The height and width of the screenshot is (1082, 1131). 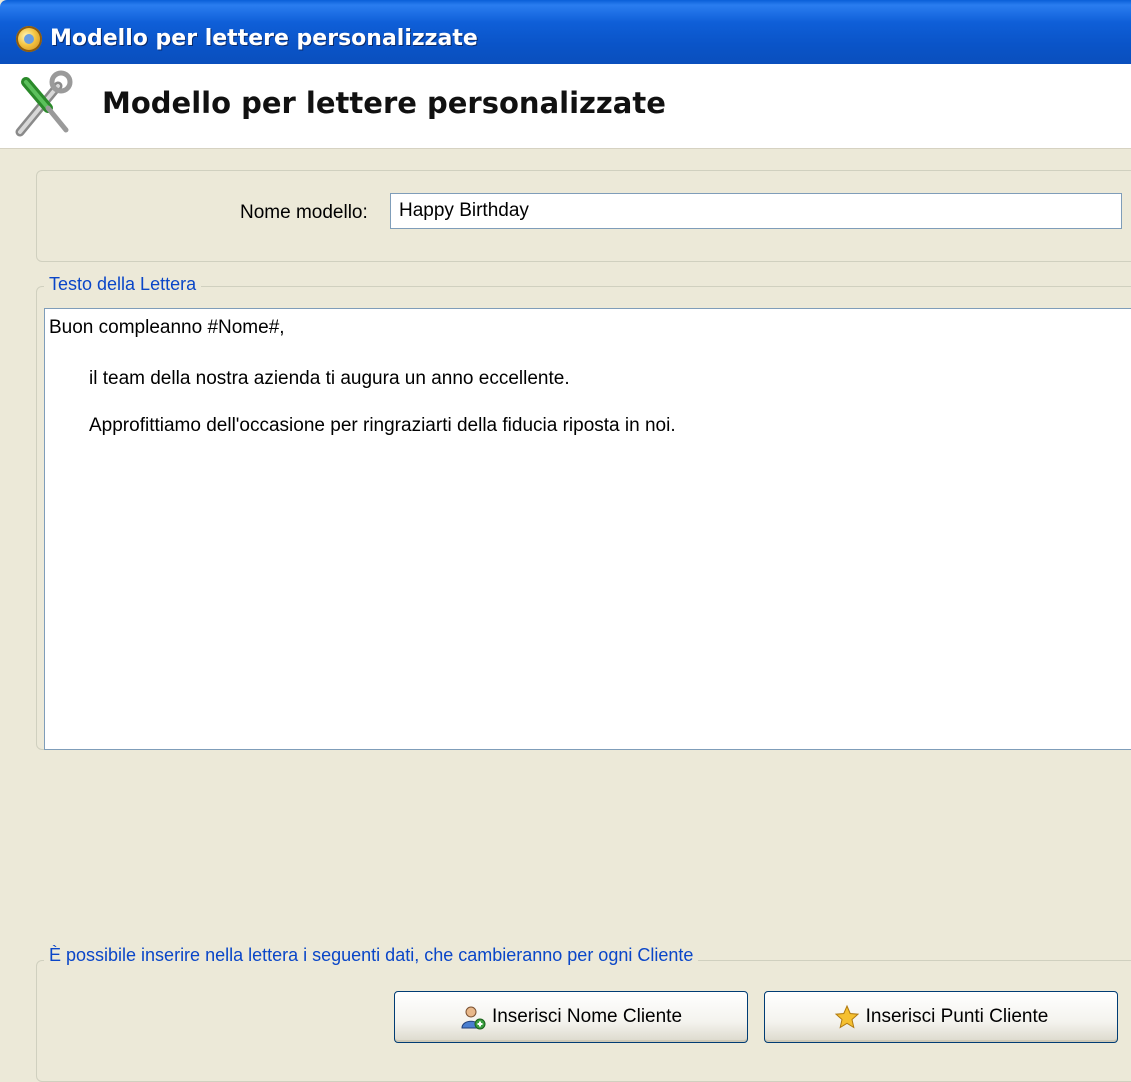 I want to click on user-icon, so click(x=473, y=1018).